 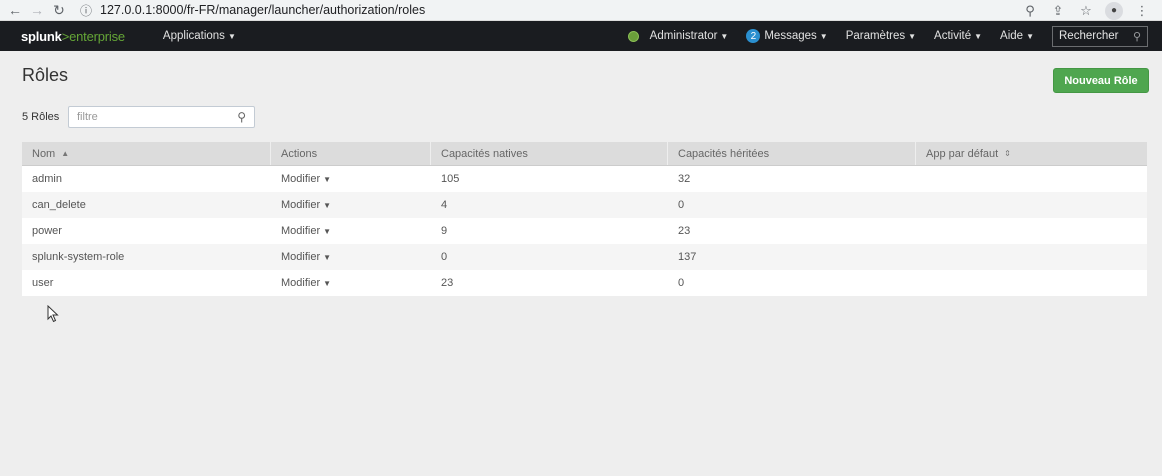 I want to click on activity-menu: Activité ▼, so click(x=958, y=36).